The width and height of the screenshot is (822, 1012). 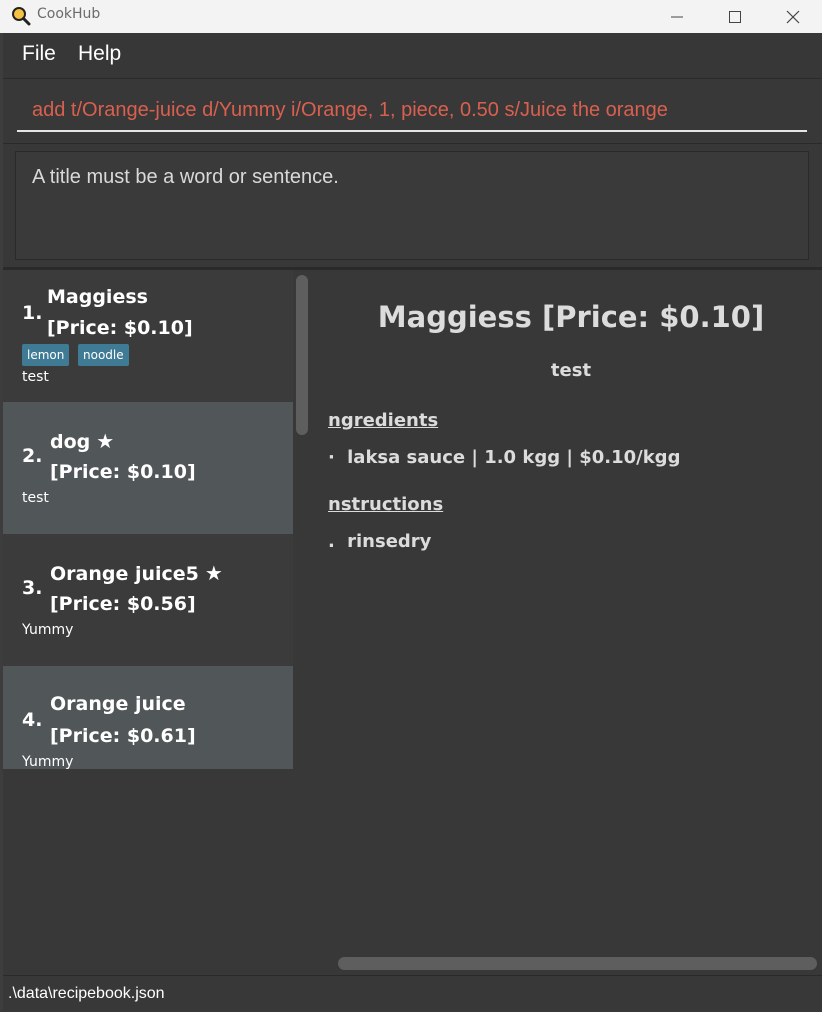 I want to click on recipe-title-row: dog ★, so click(x=82, y=441).